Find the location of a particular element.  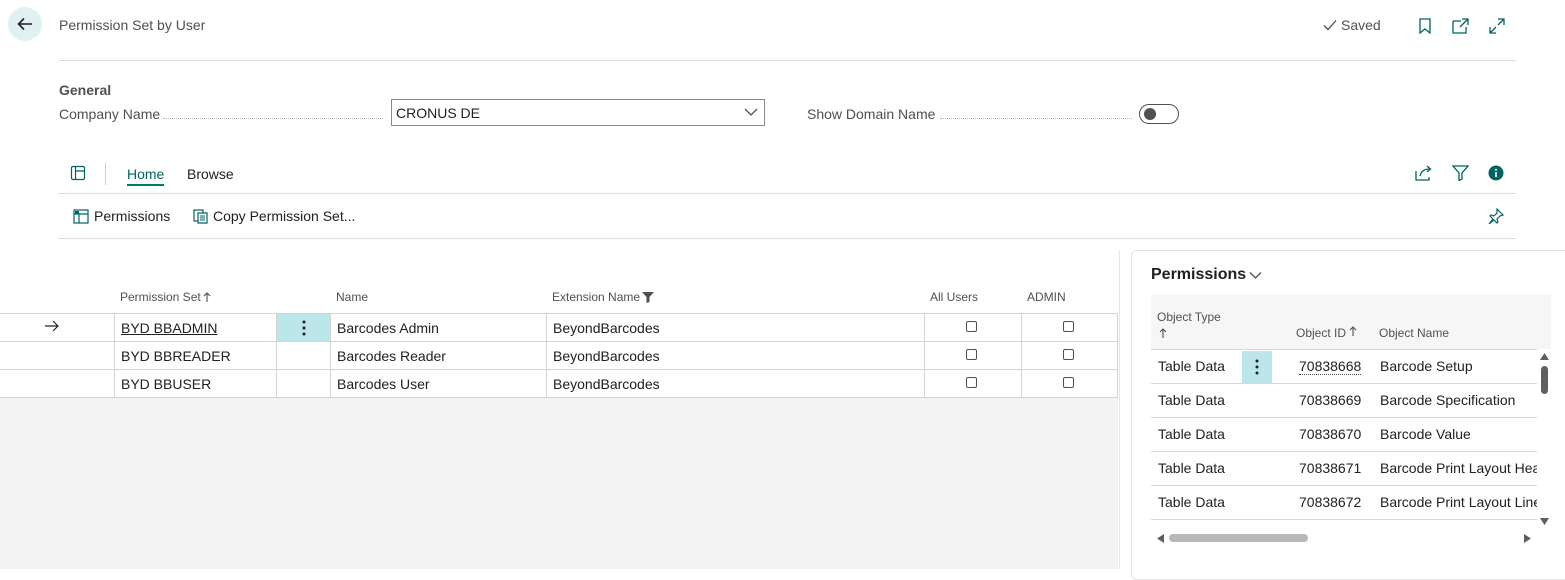

current-row-indicator is located at coordinates (52, 326).